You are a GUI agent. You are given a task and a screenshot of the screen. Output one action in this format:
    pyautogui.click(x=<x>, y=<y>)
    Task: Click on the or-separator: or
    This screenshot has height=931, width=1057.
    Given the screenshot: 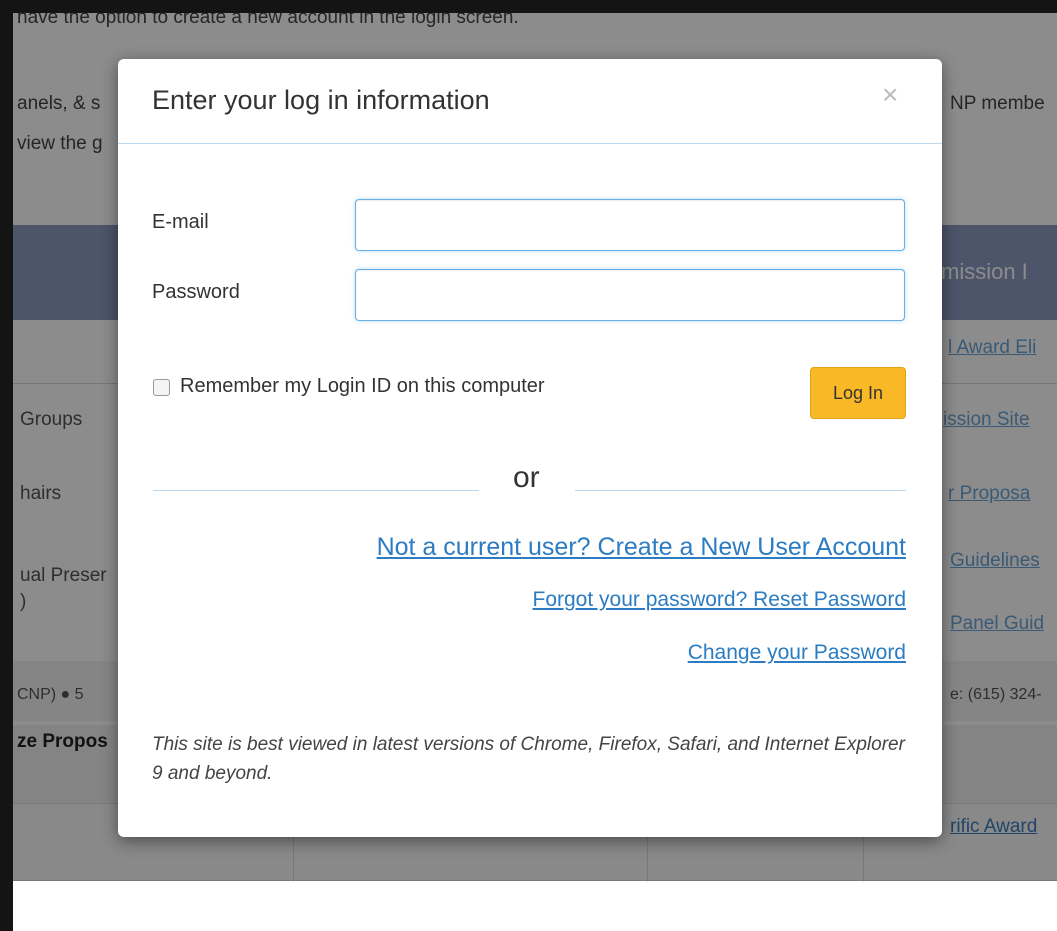 What is the action you would take?
    pyautogui.click(x=526, y=477)
    